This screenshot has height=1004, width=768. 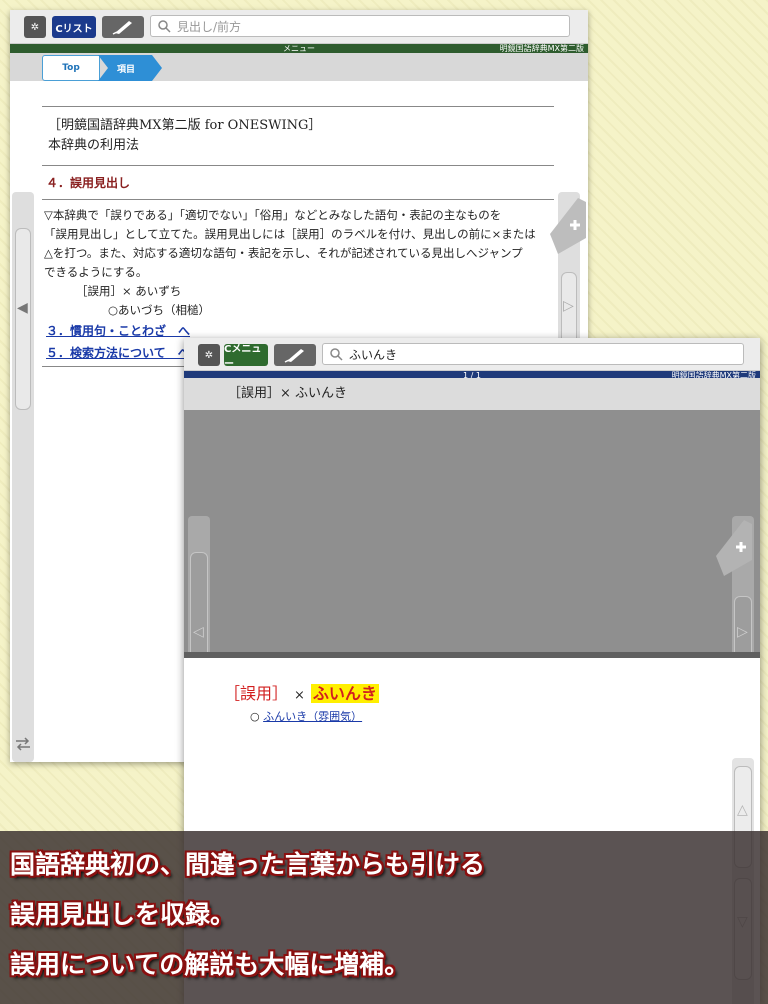 What do you see at coordinates (255, 716) in the screenshot?
I see `correct-mark: ○` at bounding box center [255, 716].